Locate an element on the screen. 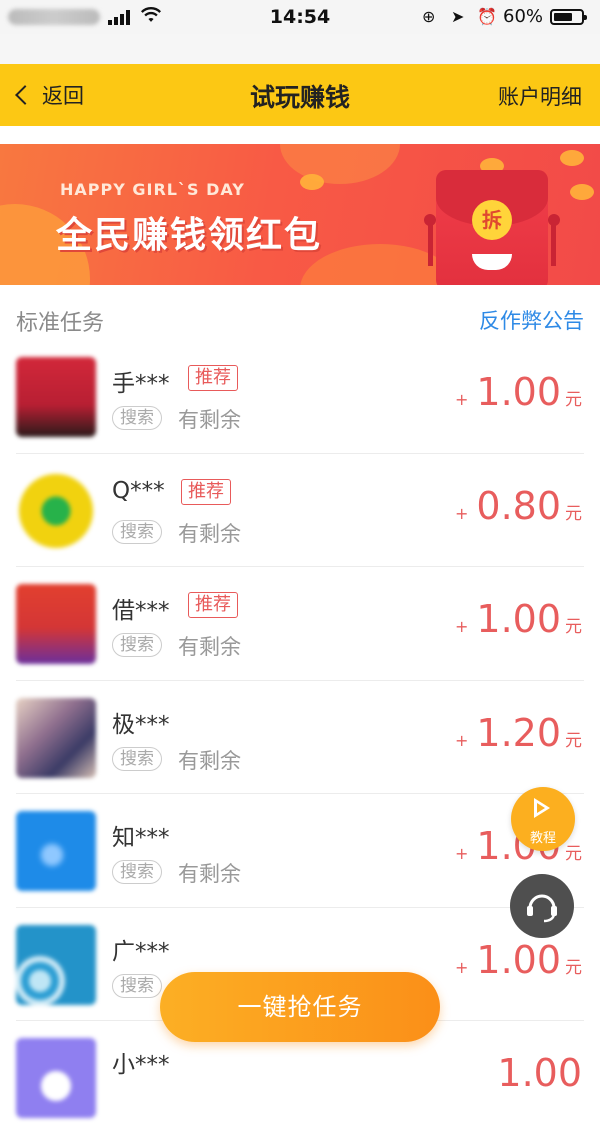 The width and height of the screenshot is (600, 1135). location-icon: ➤ is located at coordinates (458, 16).